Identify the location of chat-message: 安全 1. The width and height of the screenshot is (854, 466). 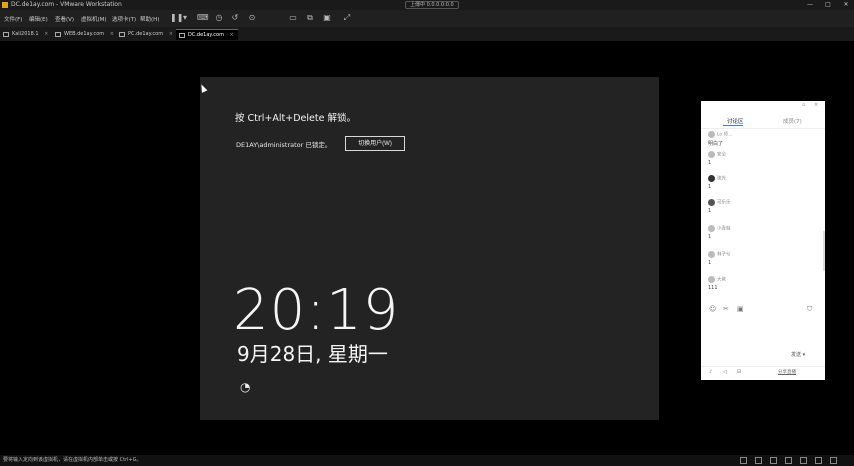
(717, 158).